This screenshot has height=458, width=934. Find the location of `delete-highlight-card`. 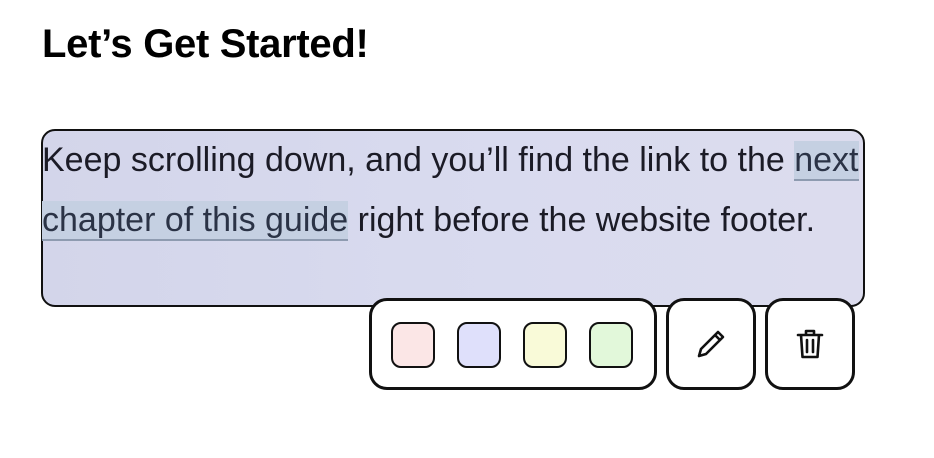

delete-highlight-card is located at coordinates (810, 344).